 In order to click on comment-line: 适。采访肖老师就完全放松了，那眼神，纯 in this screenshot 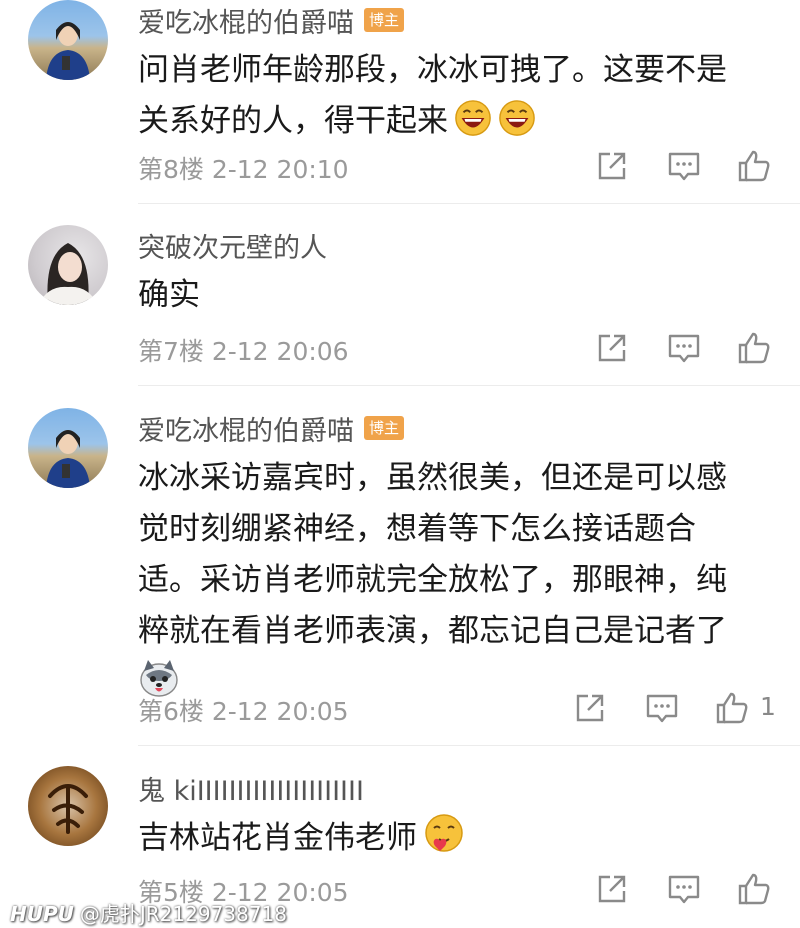, I will do `click(432, 580)`.